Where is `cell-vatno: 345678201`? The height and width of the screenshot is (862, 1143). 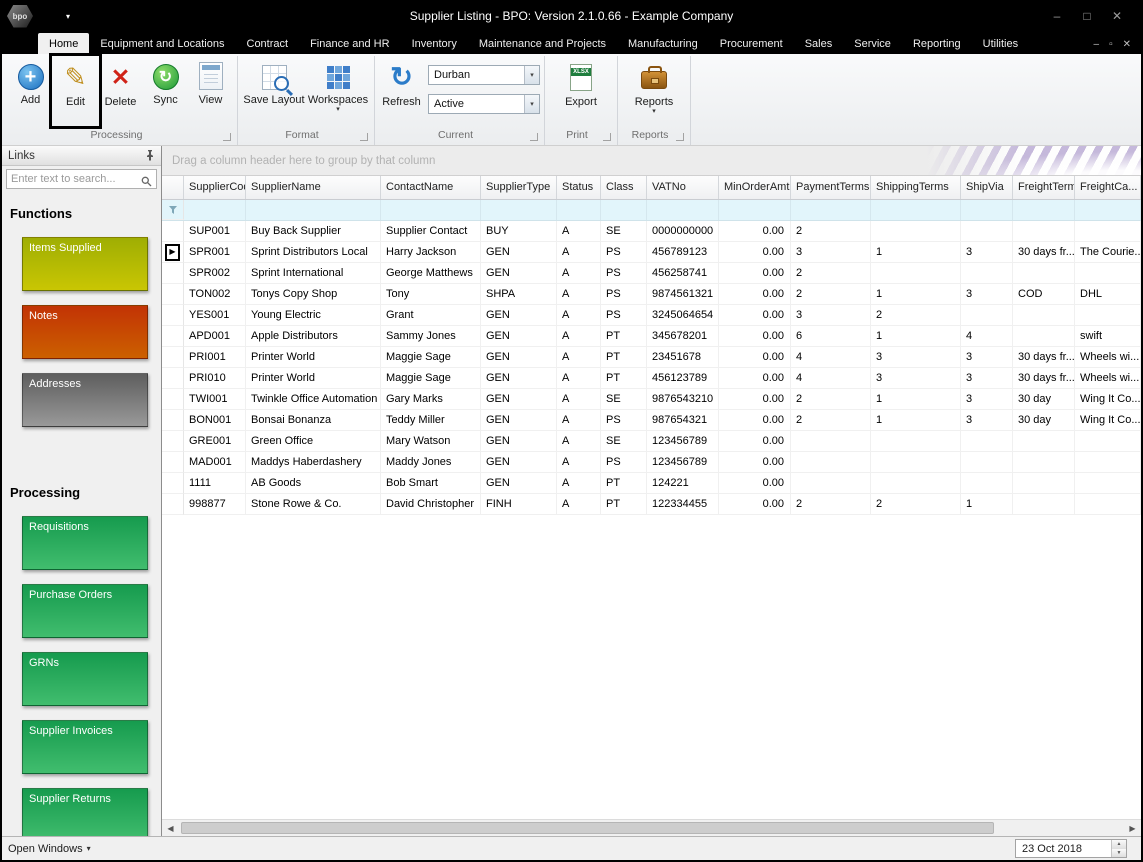
cell-vatno: 345678201 is located at coordinates (683, 336).